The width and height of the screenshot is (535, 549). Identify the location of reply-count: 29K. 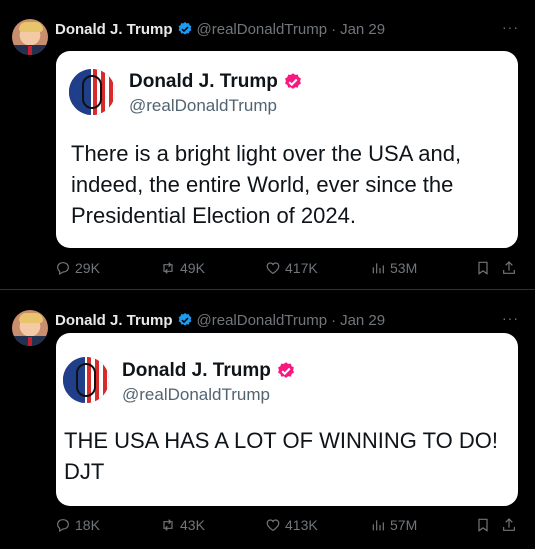
(87, 268).